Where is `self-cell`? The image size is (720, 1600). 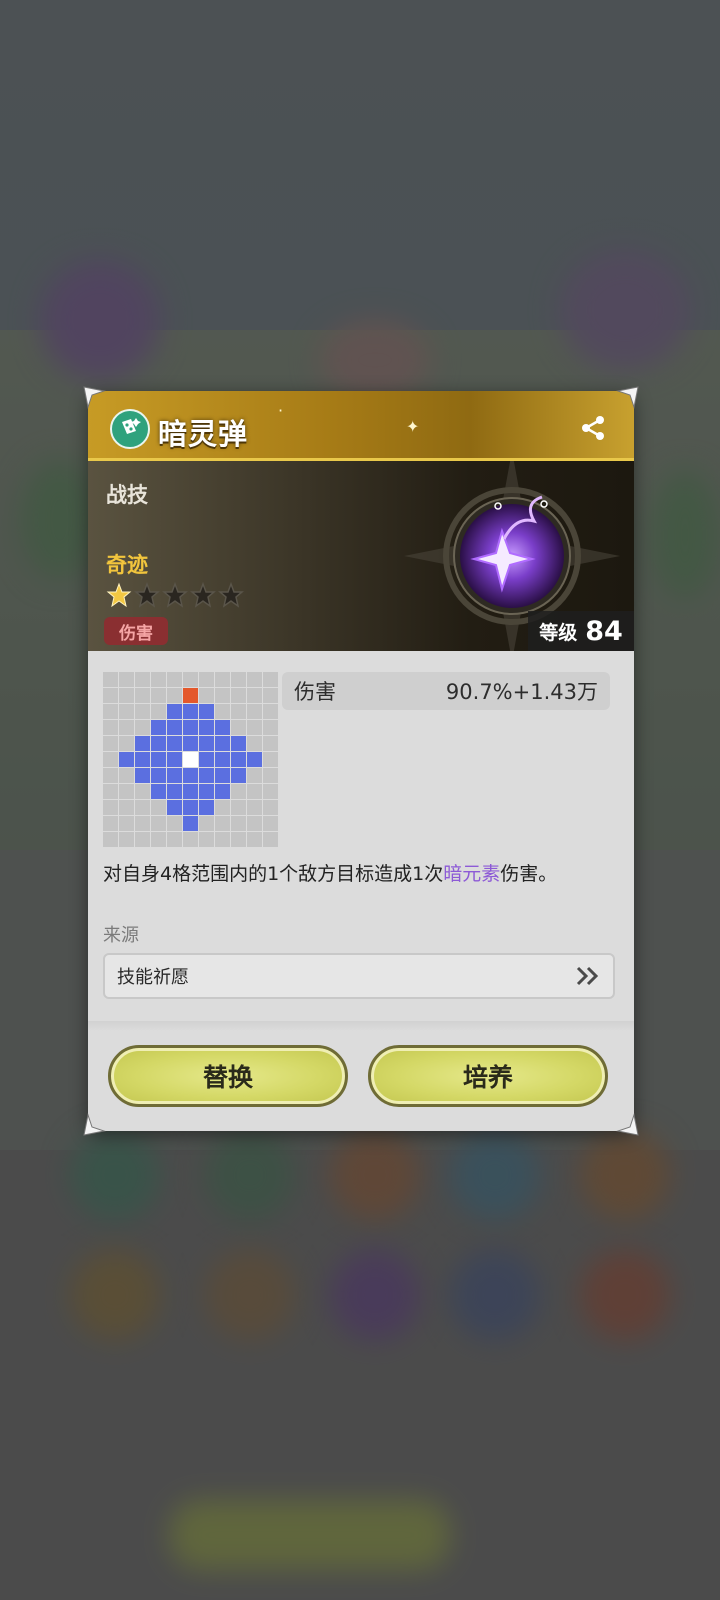 self-cell is located at coordinates (190, 759).